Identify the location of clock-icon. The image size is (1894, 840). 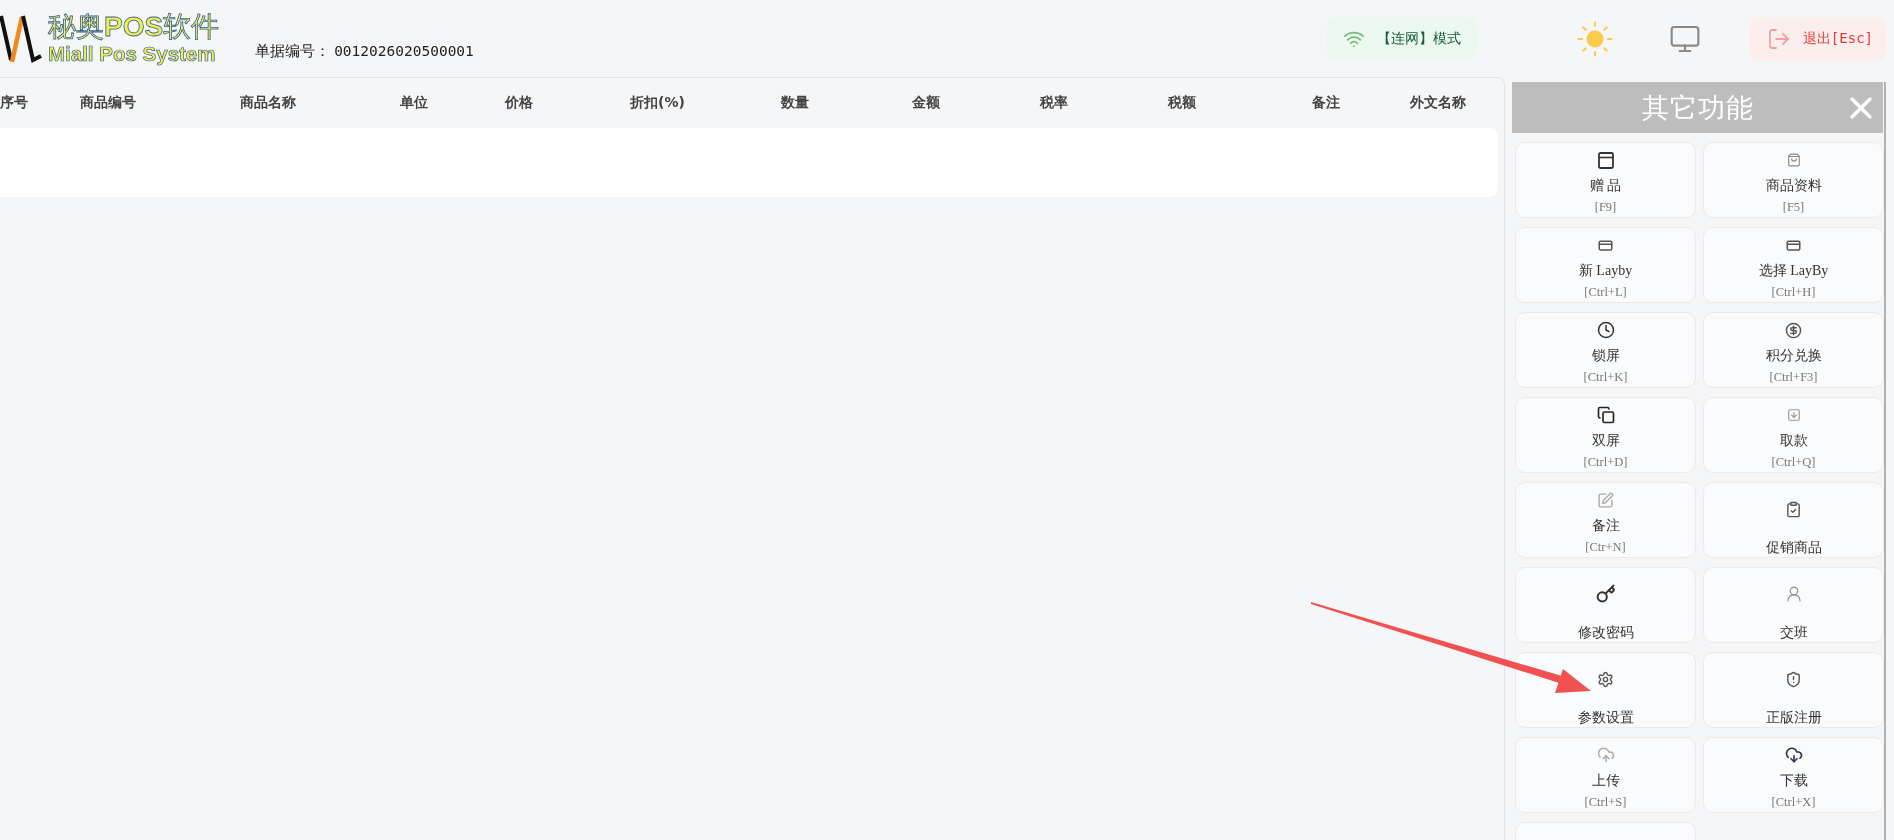
(1605, 330).